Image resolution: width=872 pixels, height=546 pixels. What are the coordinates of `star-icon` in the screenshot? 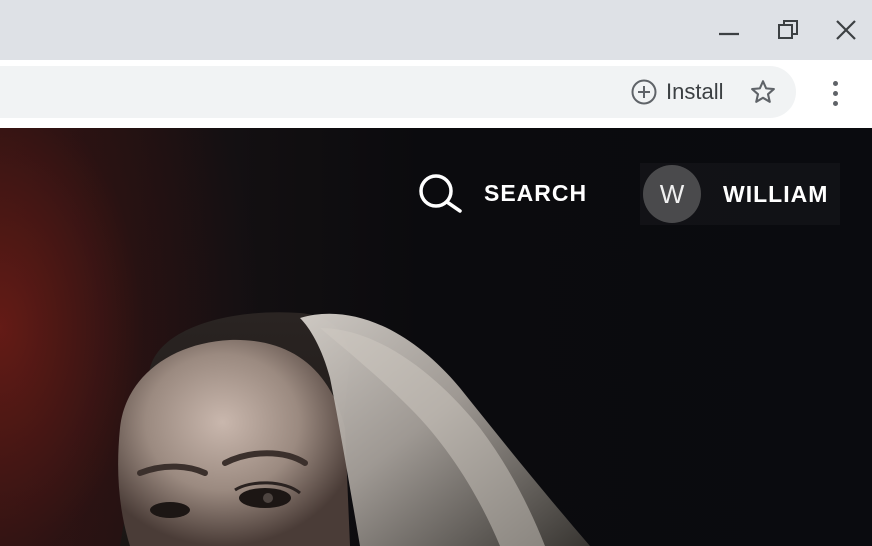 It's located at (763, 91).